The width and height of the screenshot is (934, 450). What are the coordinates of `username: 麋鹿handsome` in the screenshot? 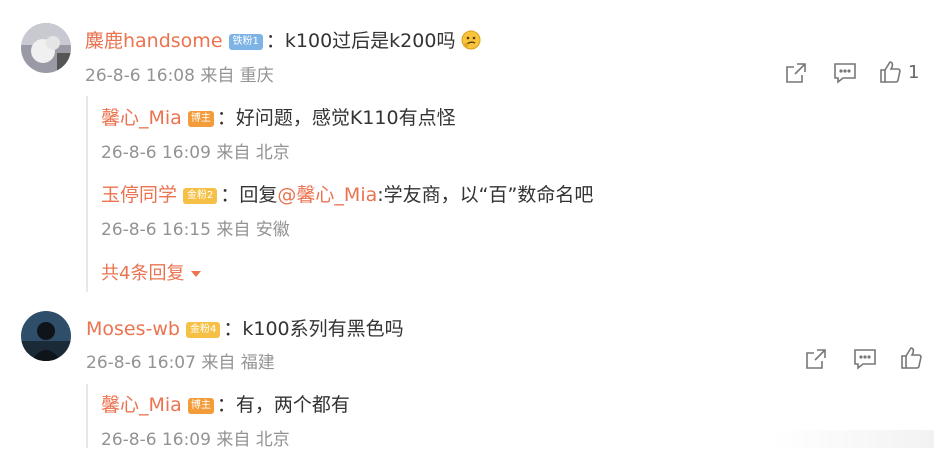 It's located at (154, 41).